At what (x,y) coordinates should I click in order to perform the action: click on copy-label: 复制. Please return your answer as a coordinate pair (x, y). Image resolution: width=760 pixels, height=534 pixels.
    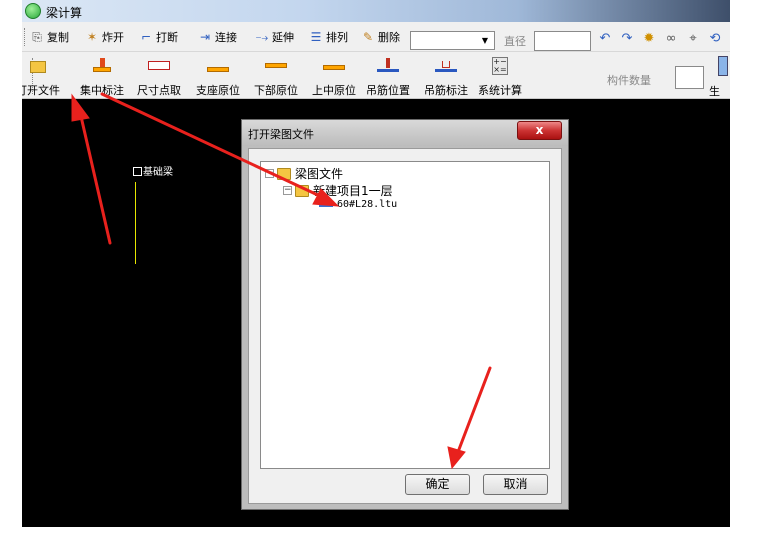
    Looking at the image, I should click on (58, 37).